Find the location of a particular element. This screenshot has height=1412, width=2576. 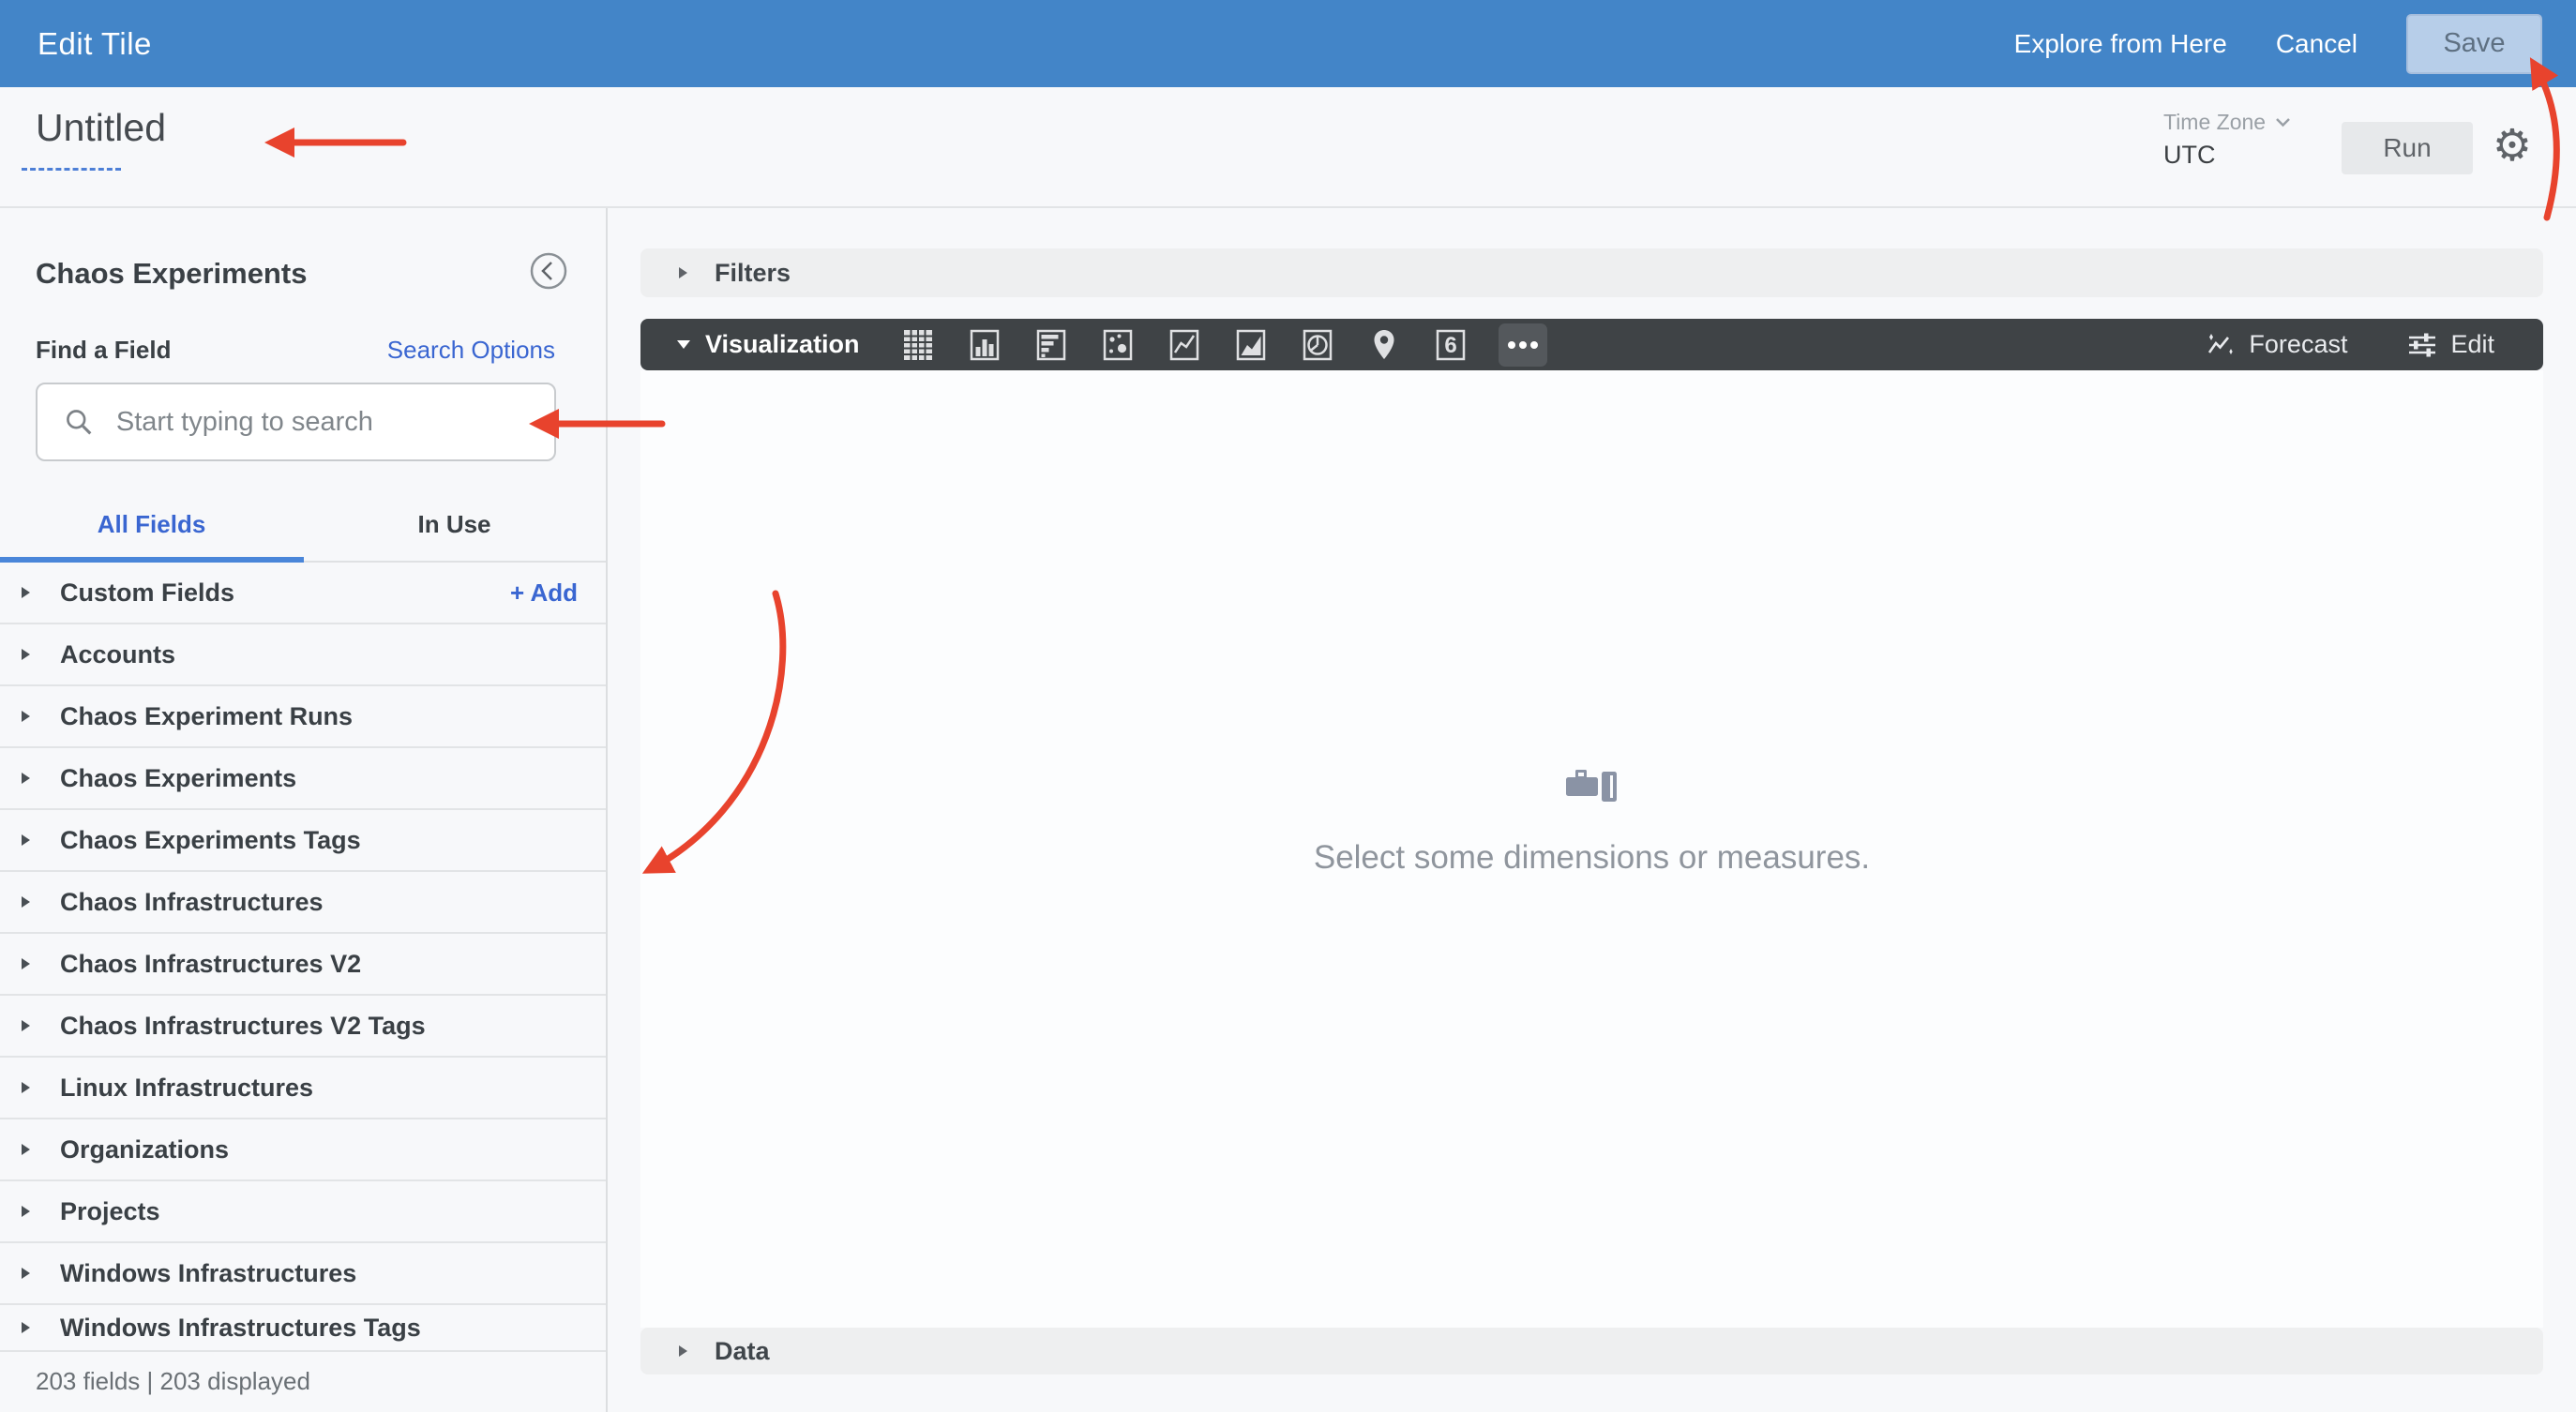

tab-all-fields: All Fields is located at coordinates (151, 524).